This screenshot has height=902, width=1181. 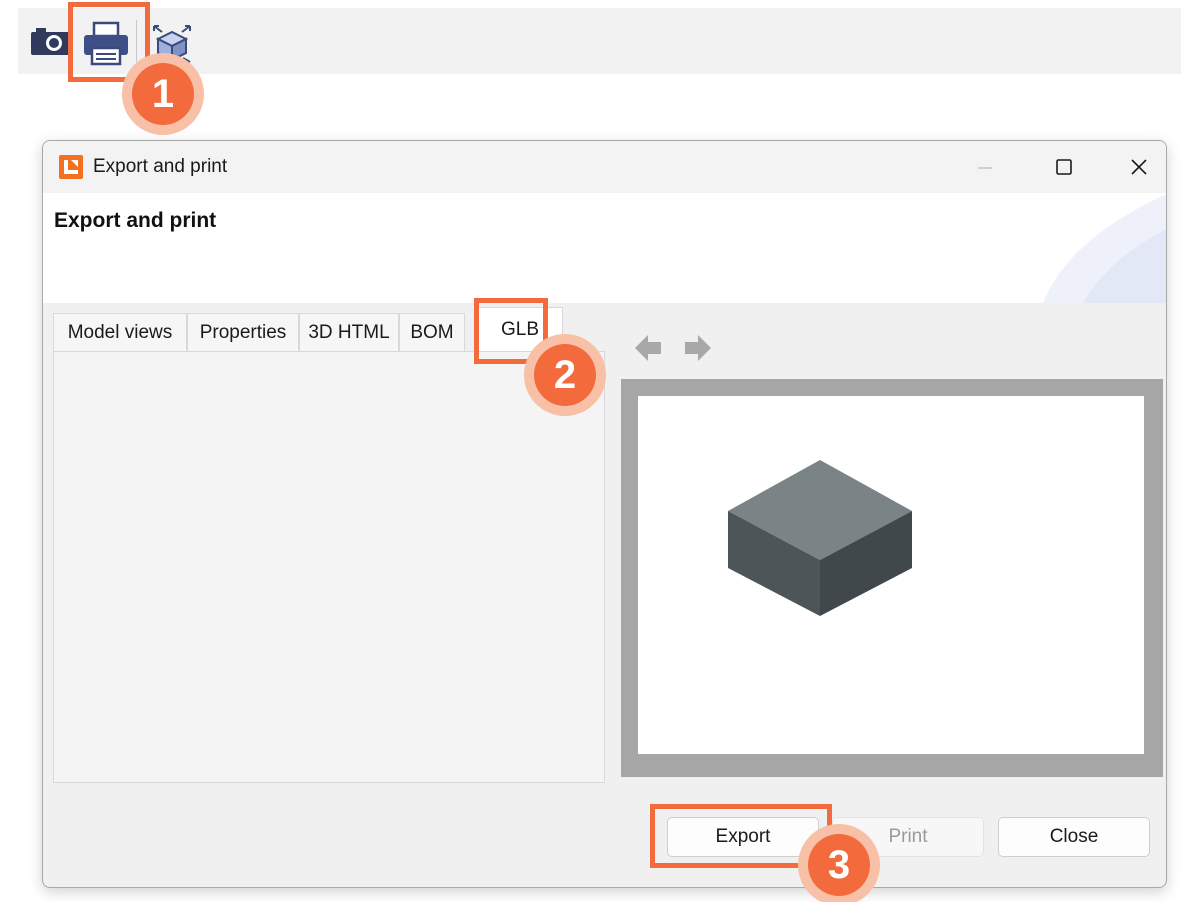 I want to click on dialog-header: Export and print, so click(x=604, y=248).